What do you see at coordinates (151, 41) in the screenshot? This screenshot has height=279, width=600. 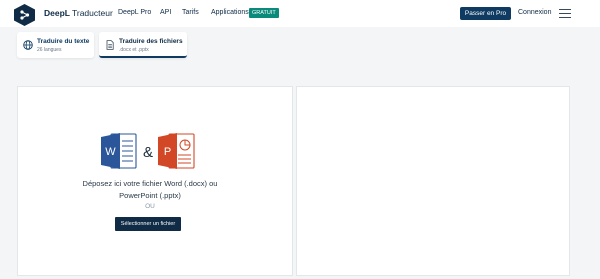 I see `tab-title: Traduire des fichiers` at bounding box center [151, 41].